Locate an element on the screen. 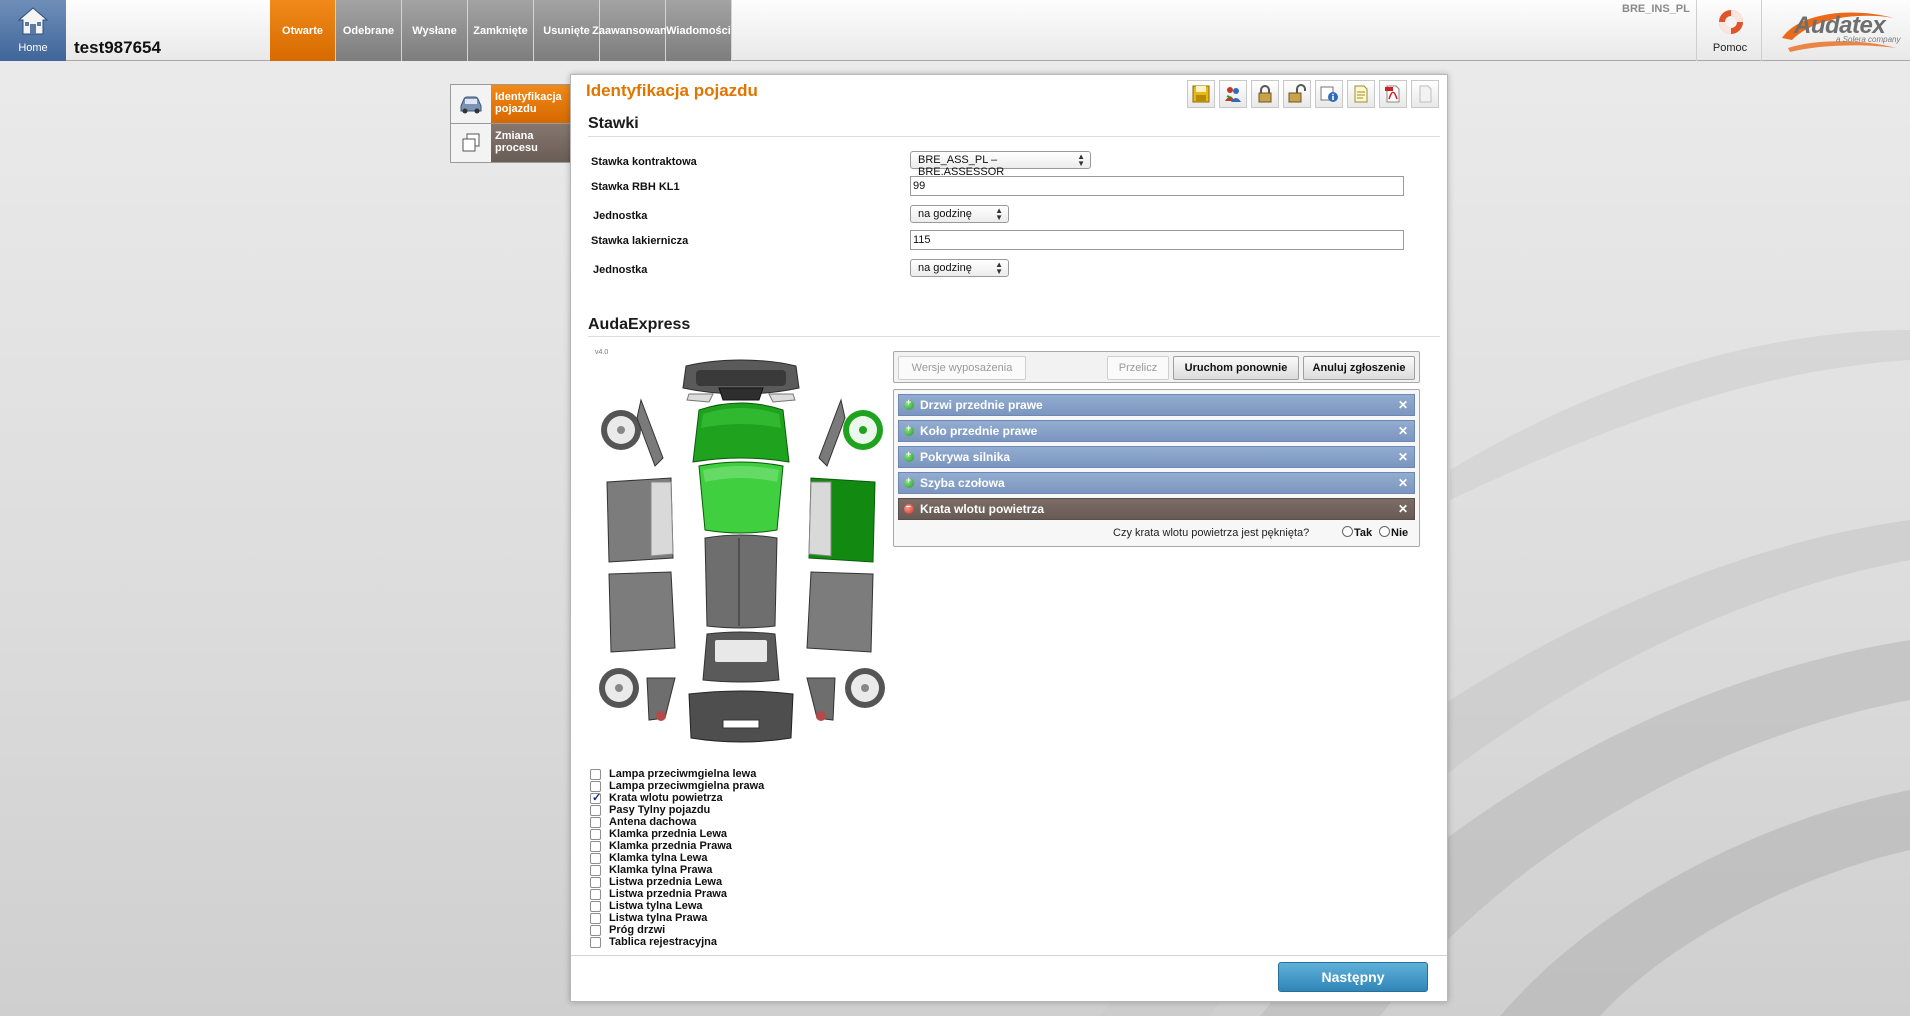  home-button: Home is located at coordinates (33, 30).